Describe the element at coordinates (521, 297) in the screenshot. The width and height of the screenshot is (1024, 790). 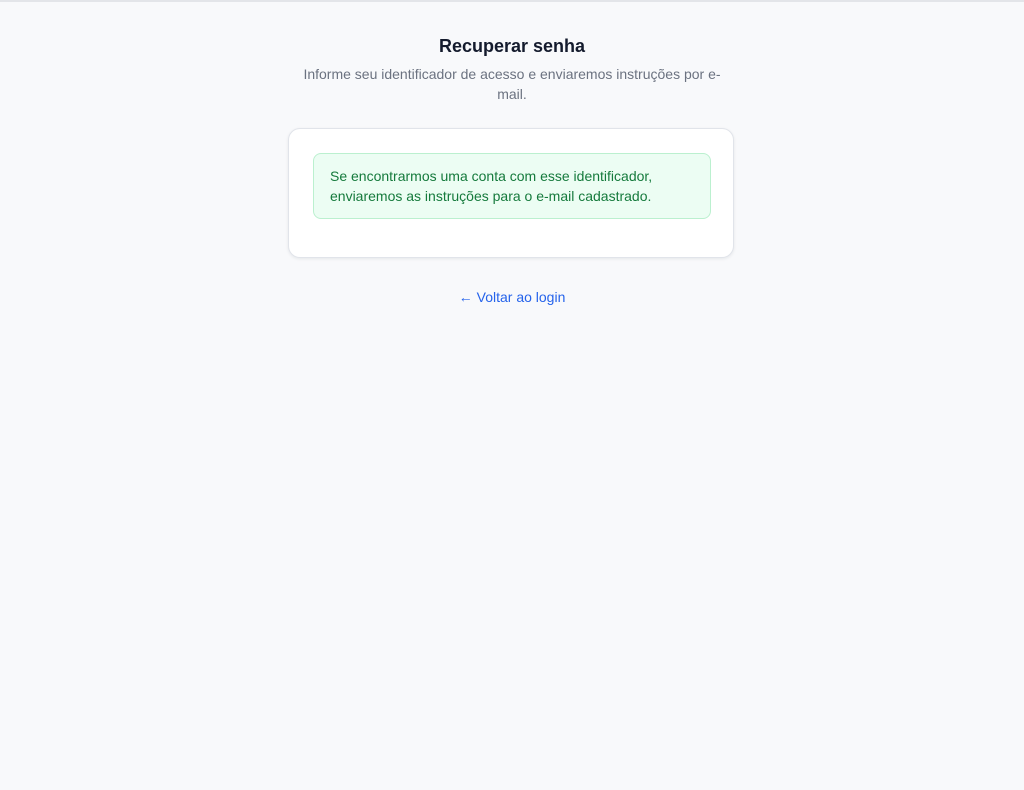
I see `back-to-login-label: Voltar ao login` at that location.